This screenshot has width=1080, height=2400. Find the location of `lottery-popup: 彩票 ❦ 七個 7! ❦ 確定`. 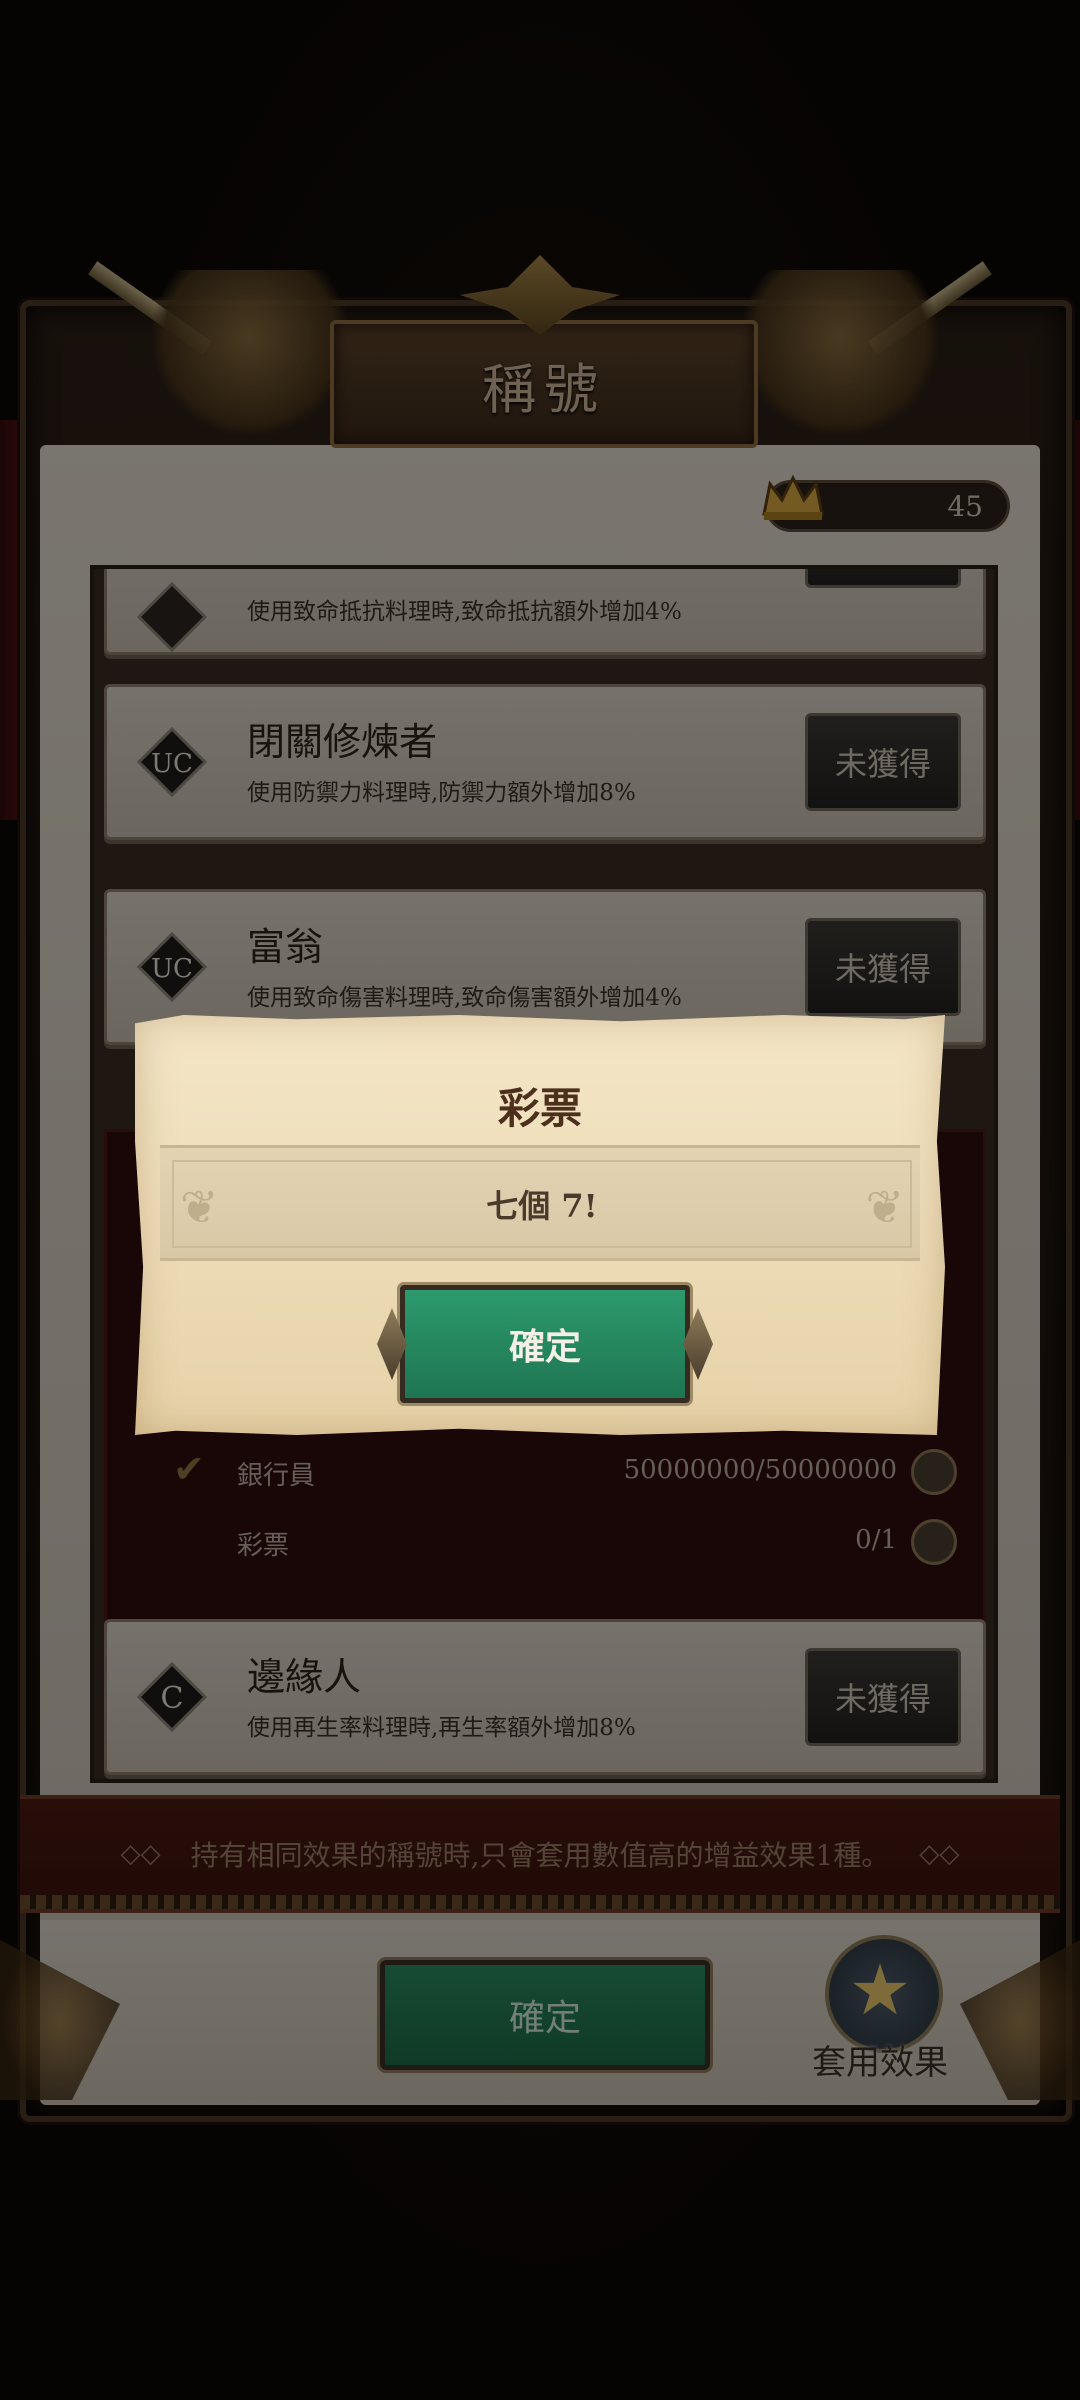

lottery-popup: 彩票 ❦ 七個 7! ❦ 確定 is located at coordinates (540, 1225).